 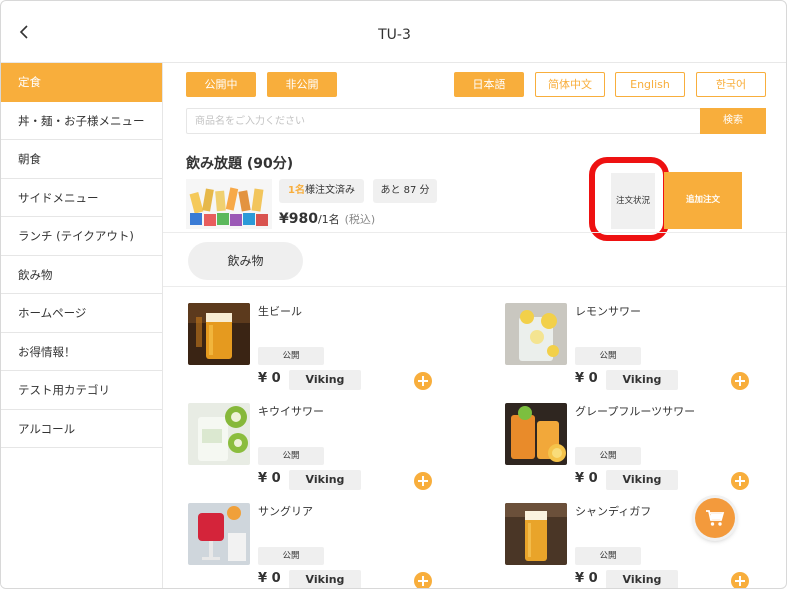 What do you see at coordinates (635, 411) in the screenshot?
I see `product-name: グレープフルーツサワー` at bounding box center [635, 411].